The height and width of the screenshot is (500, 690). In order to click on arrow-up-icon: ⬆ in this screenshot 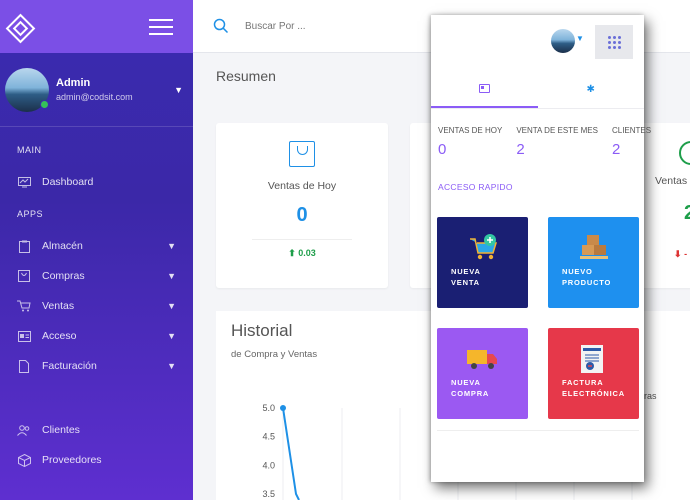, I will do `click(292, 253)`.